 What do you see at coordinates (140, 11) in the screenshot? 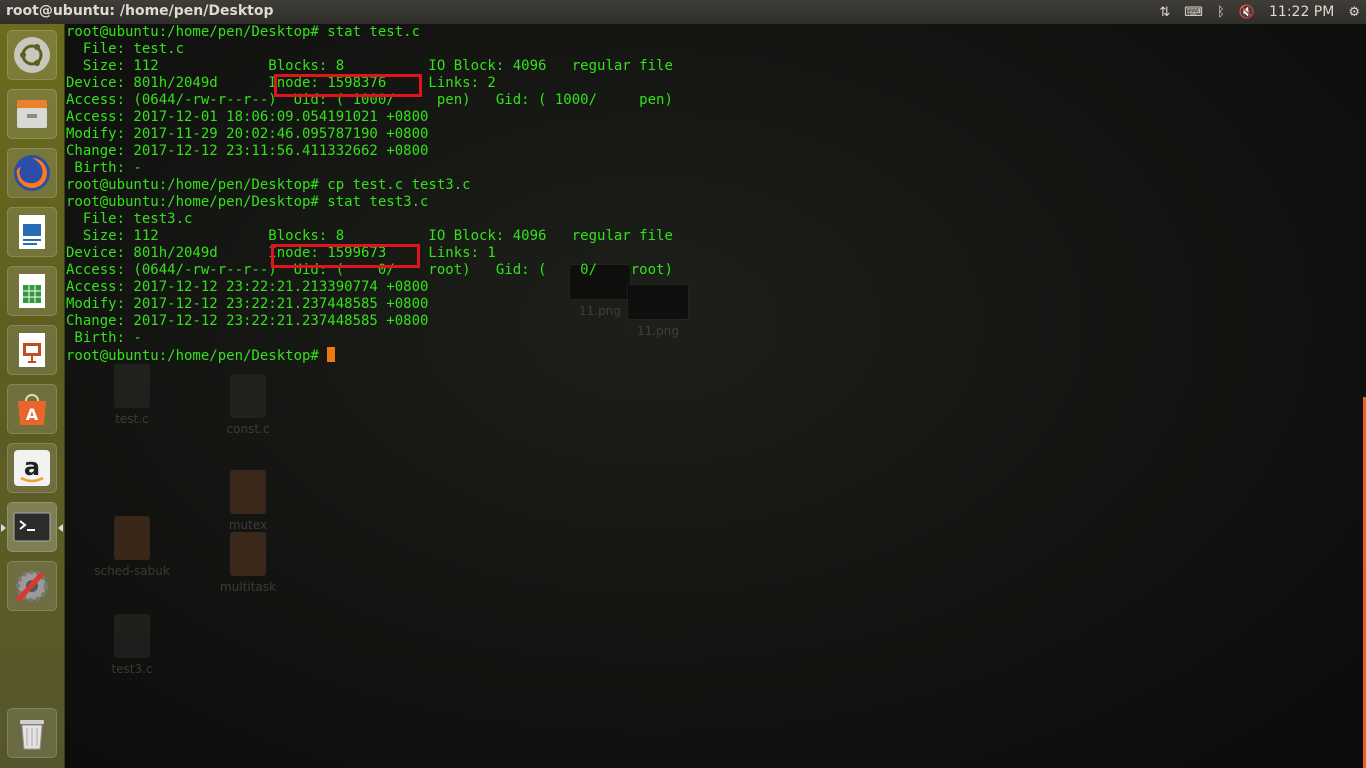
I see `window-title: root@ubuntu: /home/pen/Desktop` at bounding box center [140, 11].